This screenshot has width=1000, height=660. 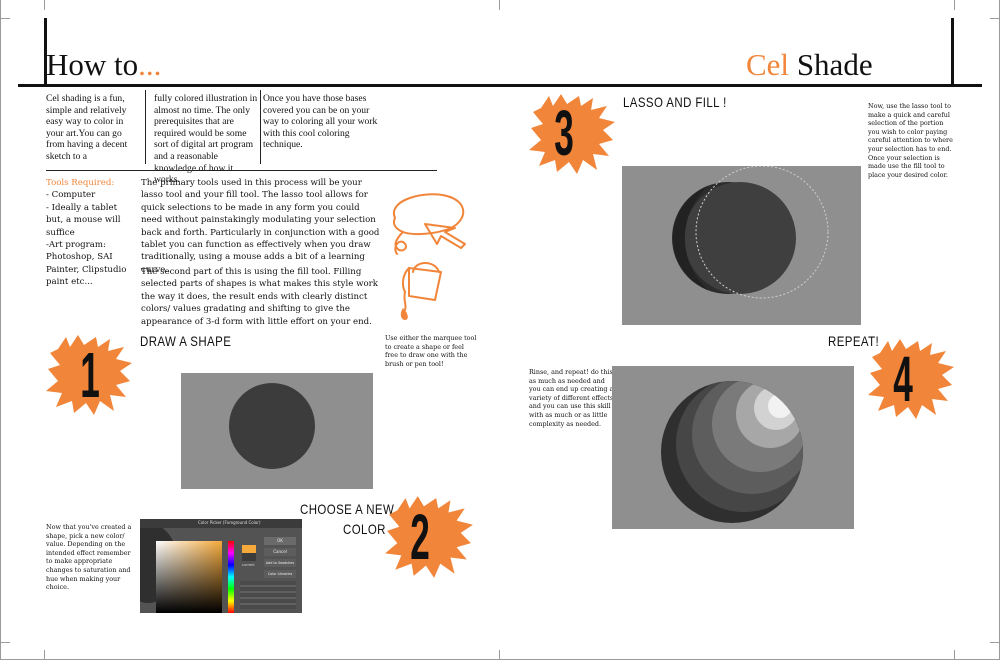 What do you see at coordinates (80, 183) in the screenshot?
I see `tools-heading: Tools Required:` at bounding box center [80, 183].